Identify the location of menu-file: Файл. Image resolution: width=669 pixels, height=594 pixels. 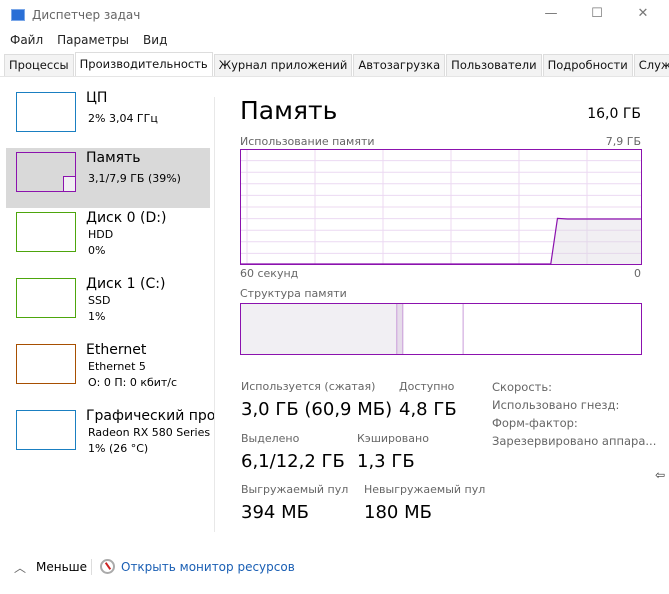
(26, 40).